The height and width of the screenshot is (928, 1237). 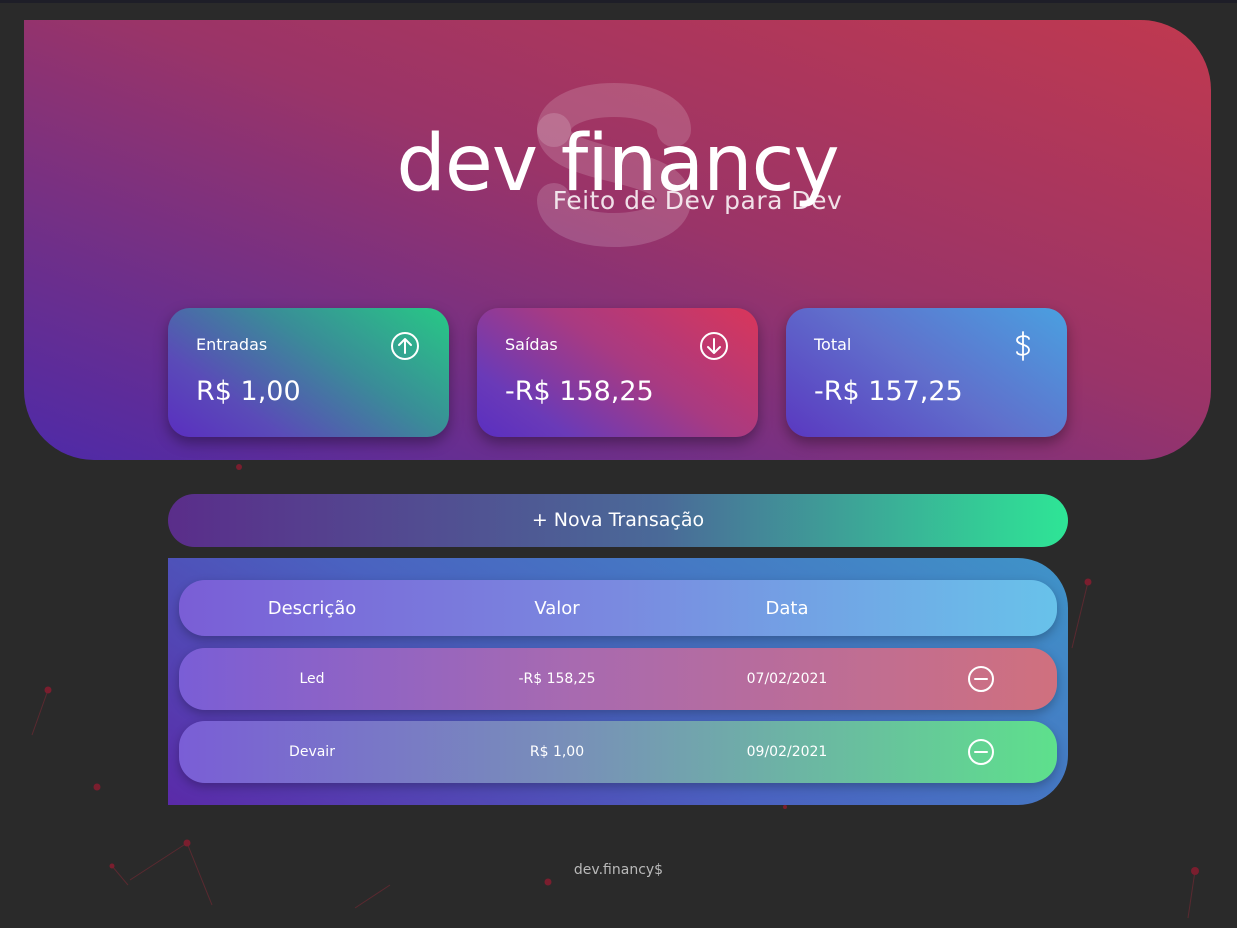 What do you see at coordinates (557, 752) in the screenshot?
I see `transaction-amount: R$ 1,00` at bounding box center [557, 752].